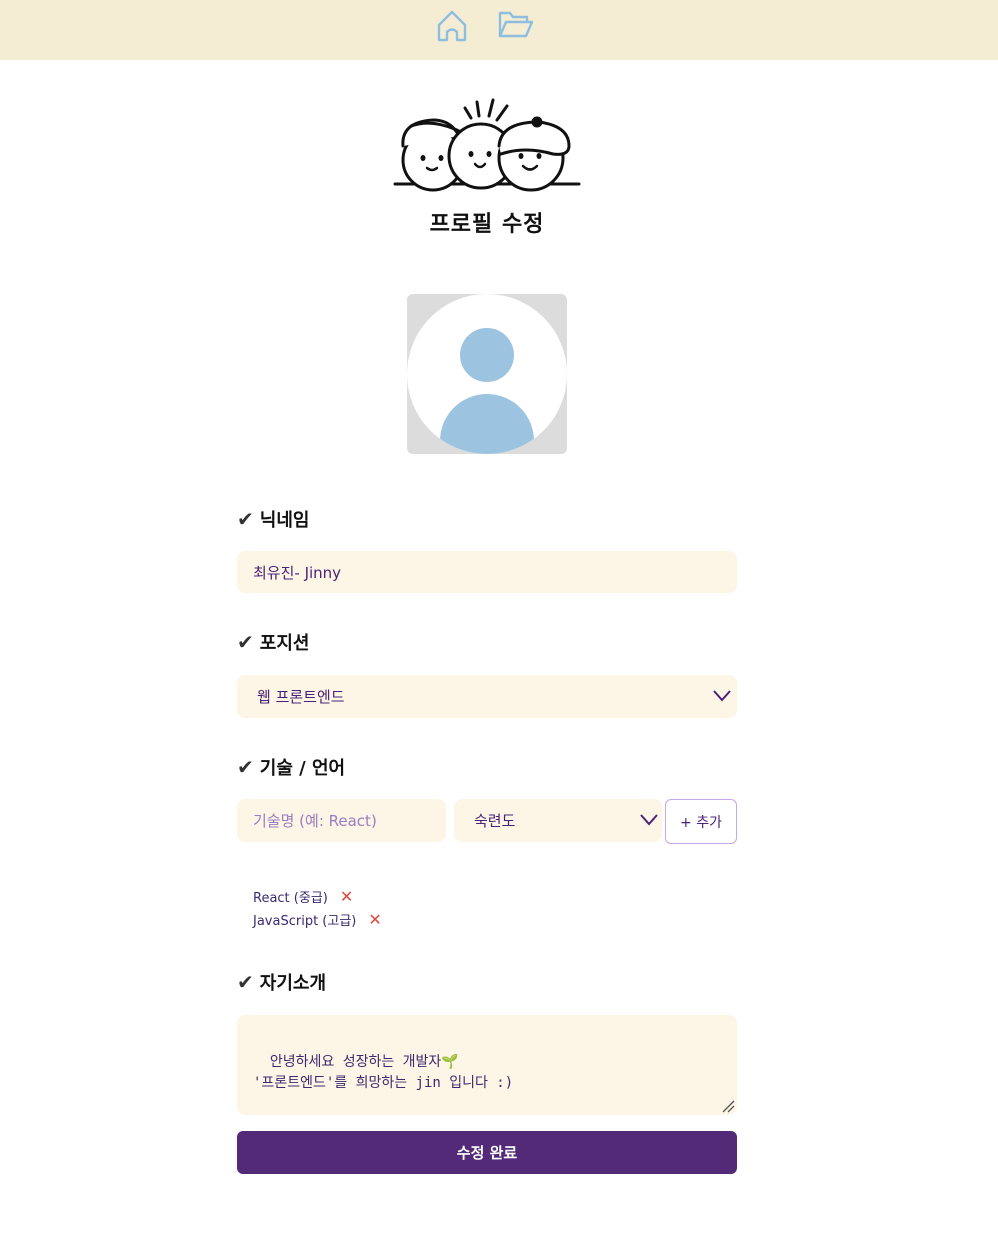  What do you see at coordinates (452, 26) in the screenshot?
I see `home-icon` at bounding box center [452, 26].